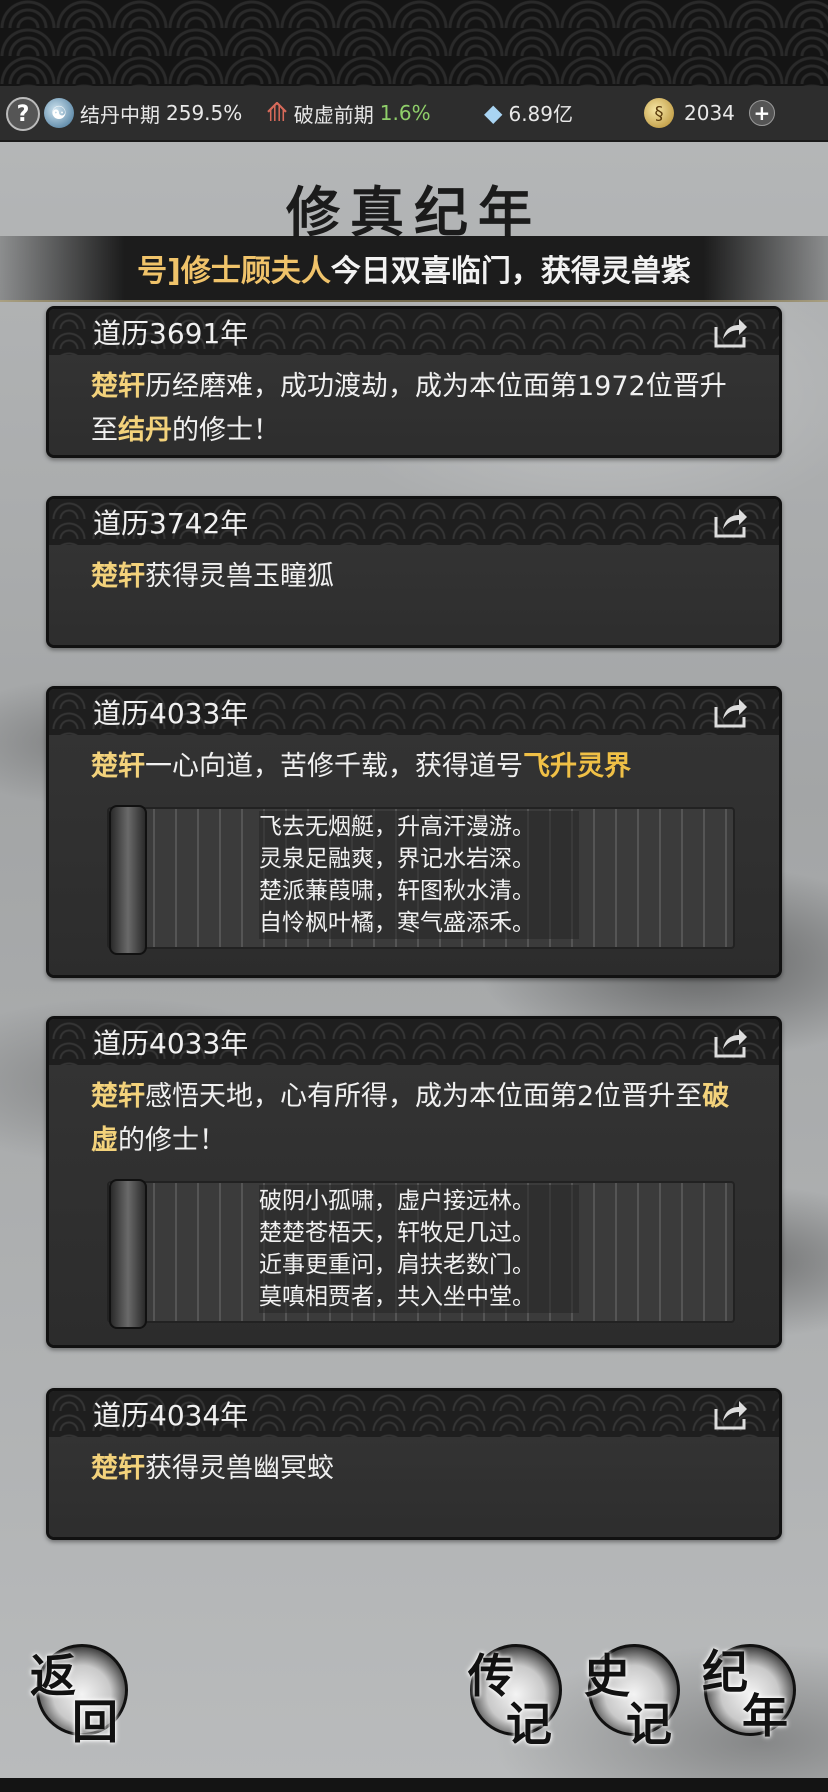 This screenshot has height=1792, width=828. I want to click on realm-status: ☯ 结丹中期 259.5%, so click(143, 113).